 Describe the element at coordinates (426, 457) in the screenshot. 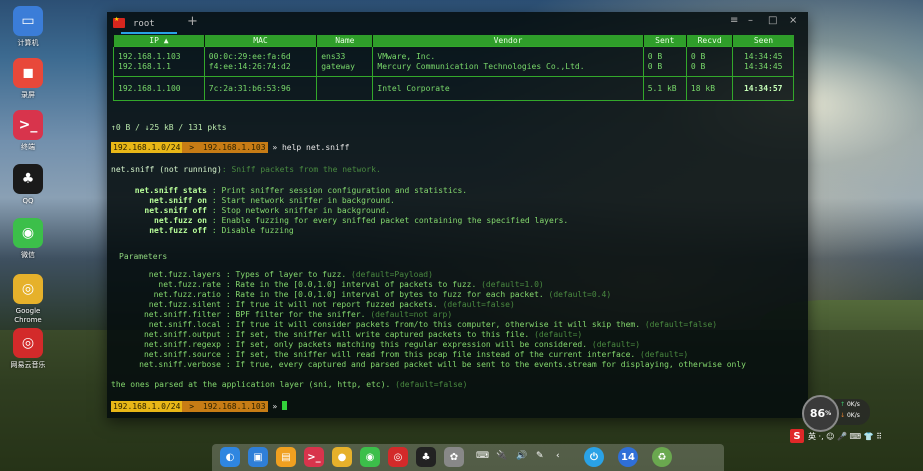

I see `qq-dock-icon: ♣` at that location.